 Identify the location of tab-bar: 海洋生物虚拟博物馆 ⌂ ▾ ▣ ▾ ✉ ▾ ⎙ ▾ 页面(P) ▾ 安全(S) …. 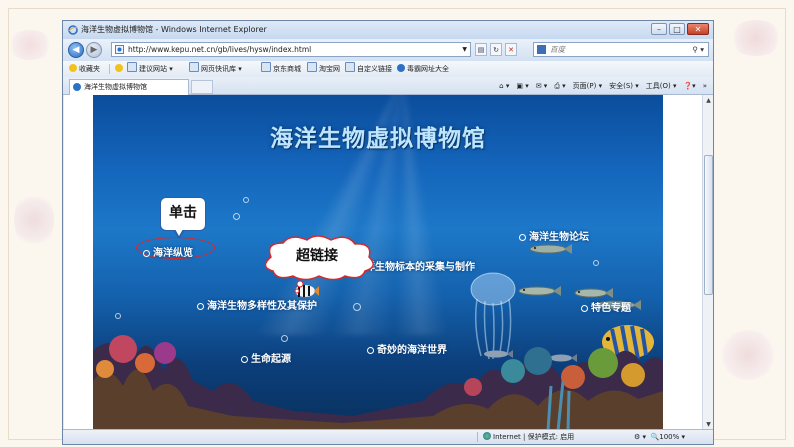
(388, 86).